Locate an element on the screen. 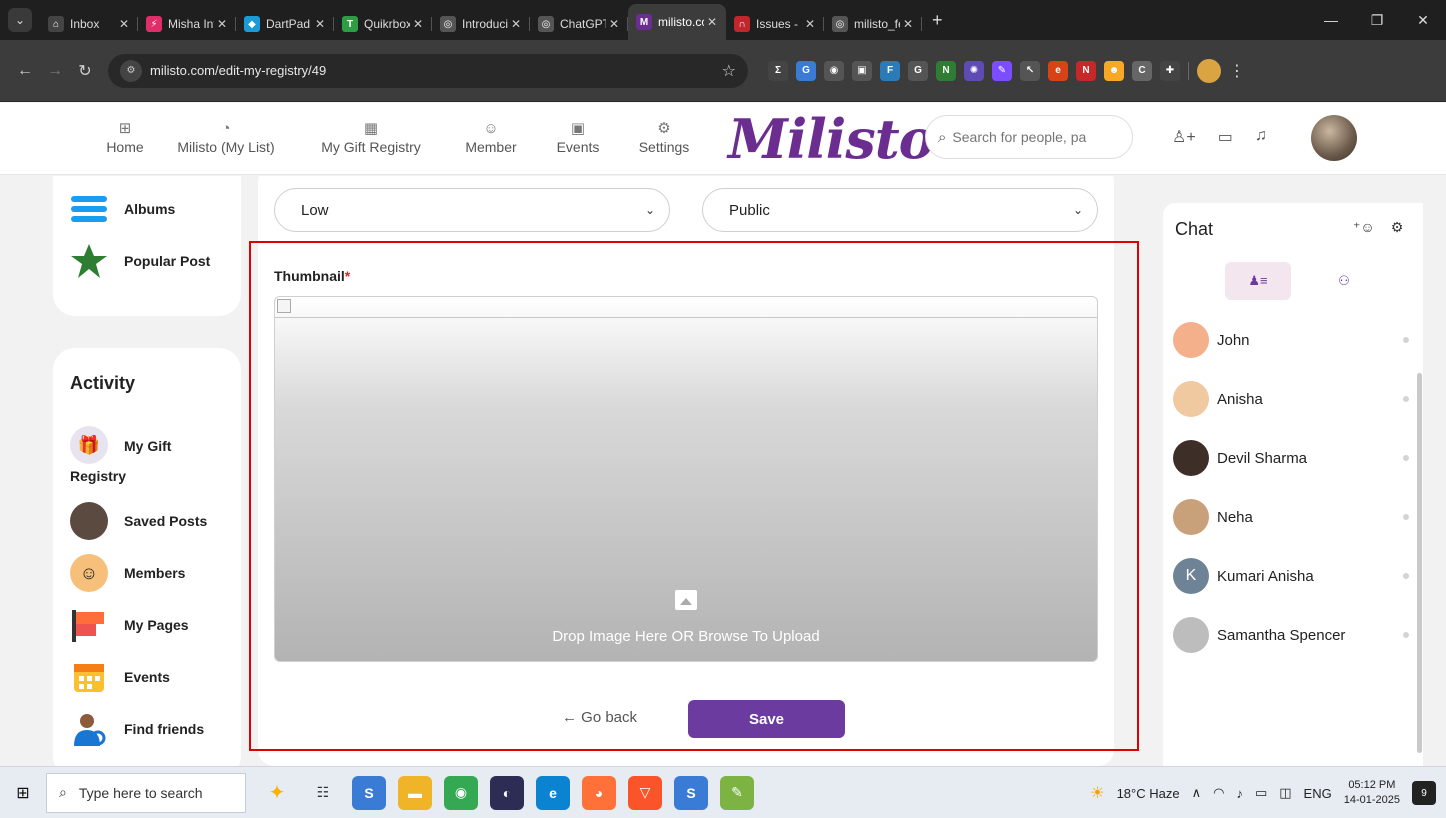  visibility-select: Public ⌄ is located at coordinates (900, 210).